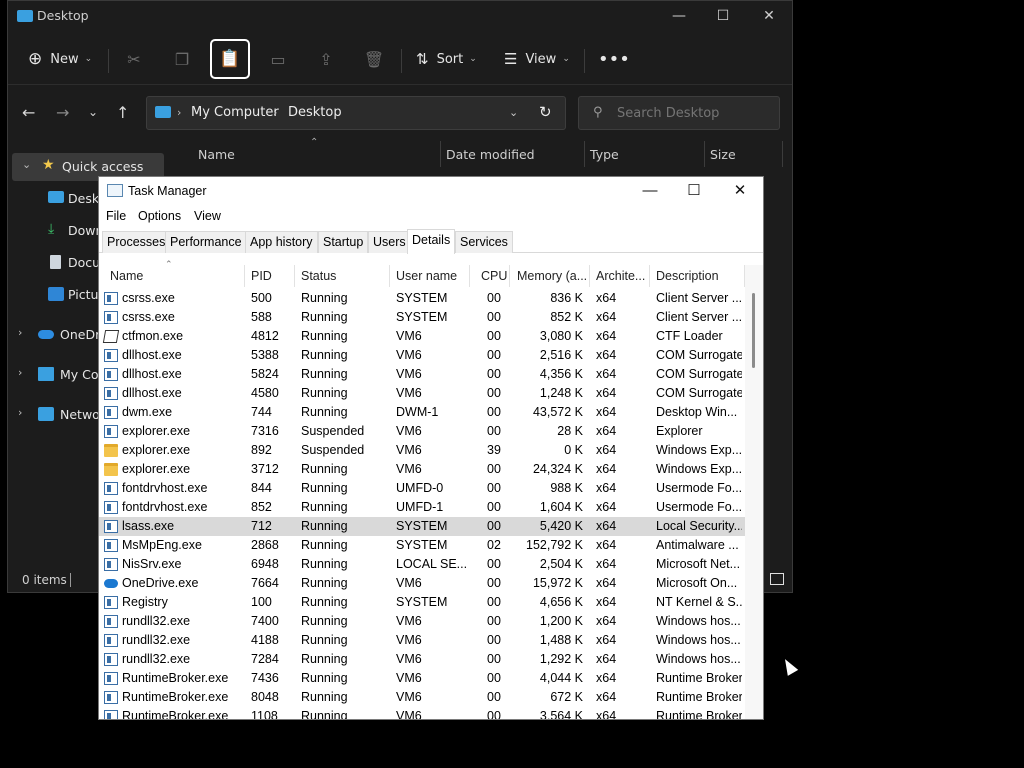 The image size is (1024, 768). I want to click on cell-arch: x64, so click(606, 374).